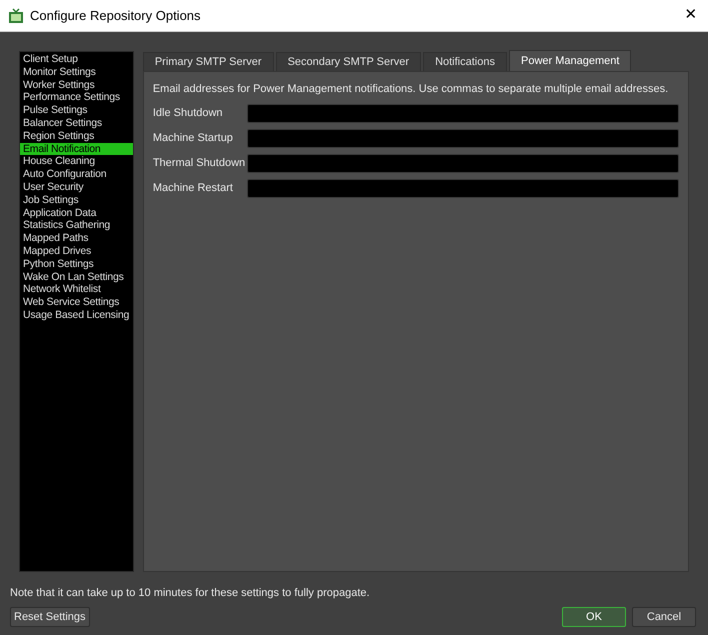 The width and height of the screenshot is (708, 635). I want to click on tv-icon, so click(16, 16).